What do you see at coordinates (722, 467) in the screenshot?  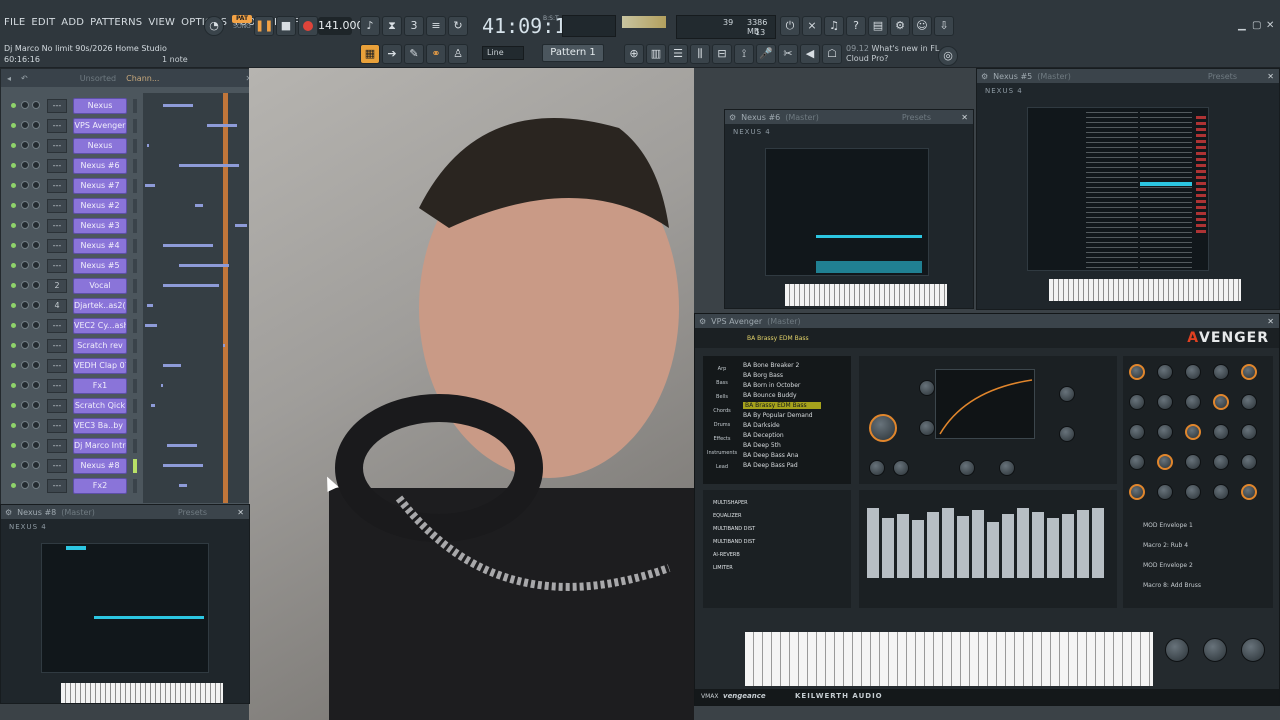 I see `preset-category: Lead` at bounding box center [722, 467].